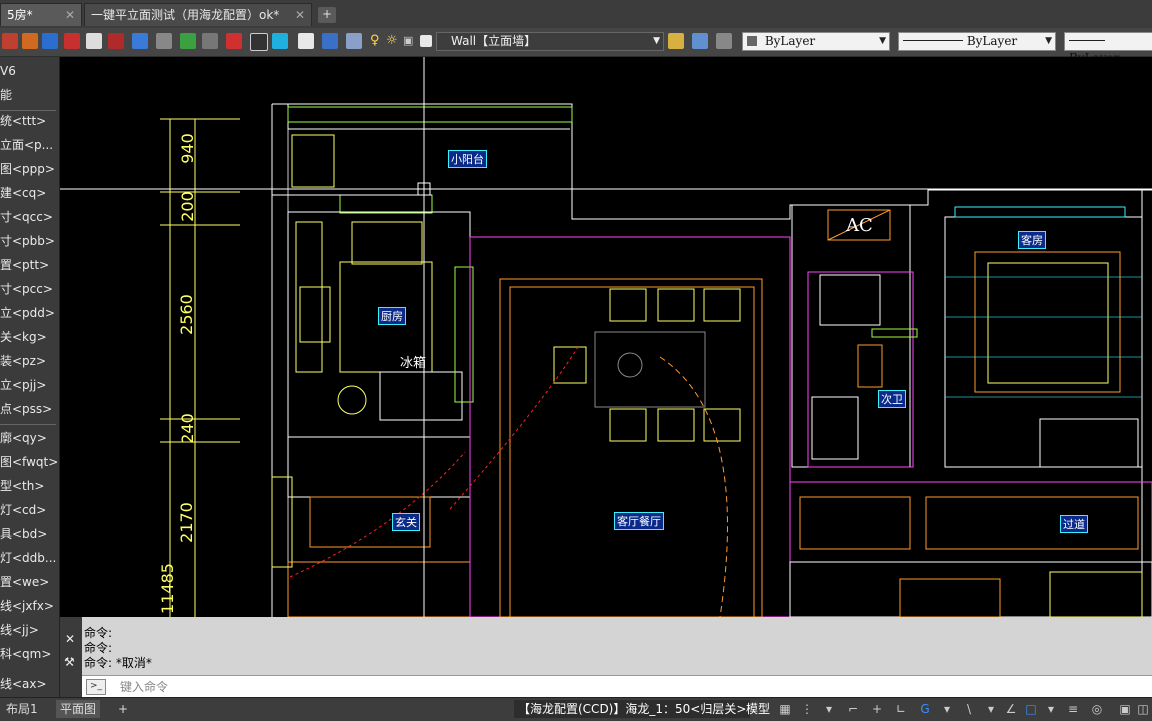 This screenshot has height=721, width=1152. What do you see at coordinates (29, 630) in the screenshot?
I see `palette-item: 线<jj>` at bounding box center [29, 630].